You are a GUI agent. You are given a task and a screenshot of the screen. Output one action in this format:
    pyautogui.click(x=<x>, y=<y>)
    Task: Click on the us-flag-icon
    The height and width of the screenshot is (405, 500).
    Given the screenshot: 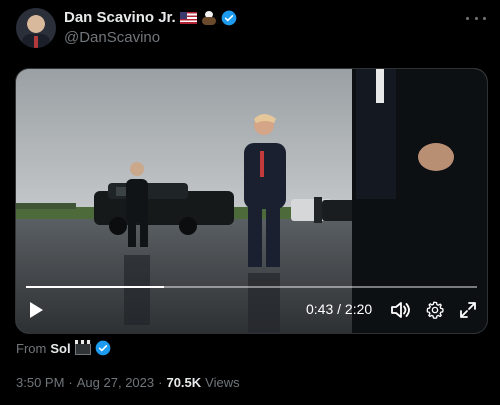 What is the action you would take?
    pyautogui.click(x=188, y=17)
    